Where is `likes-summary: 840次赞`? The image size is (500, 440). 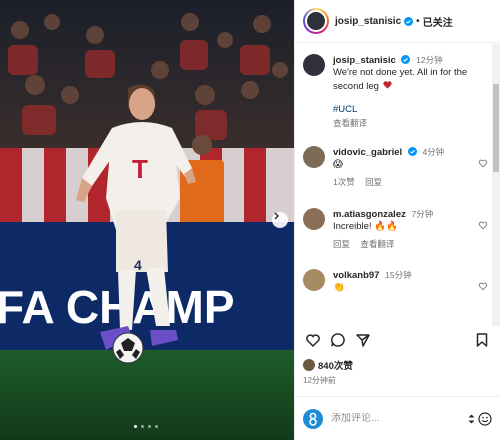
likes-summary: 840次赞 is located at coordinates (328, 365).